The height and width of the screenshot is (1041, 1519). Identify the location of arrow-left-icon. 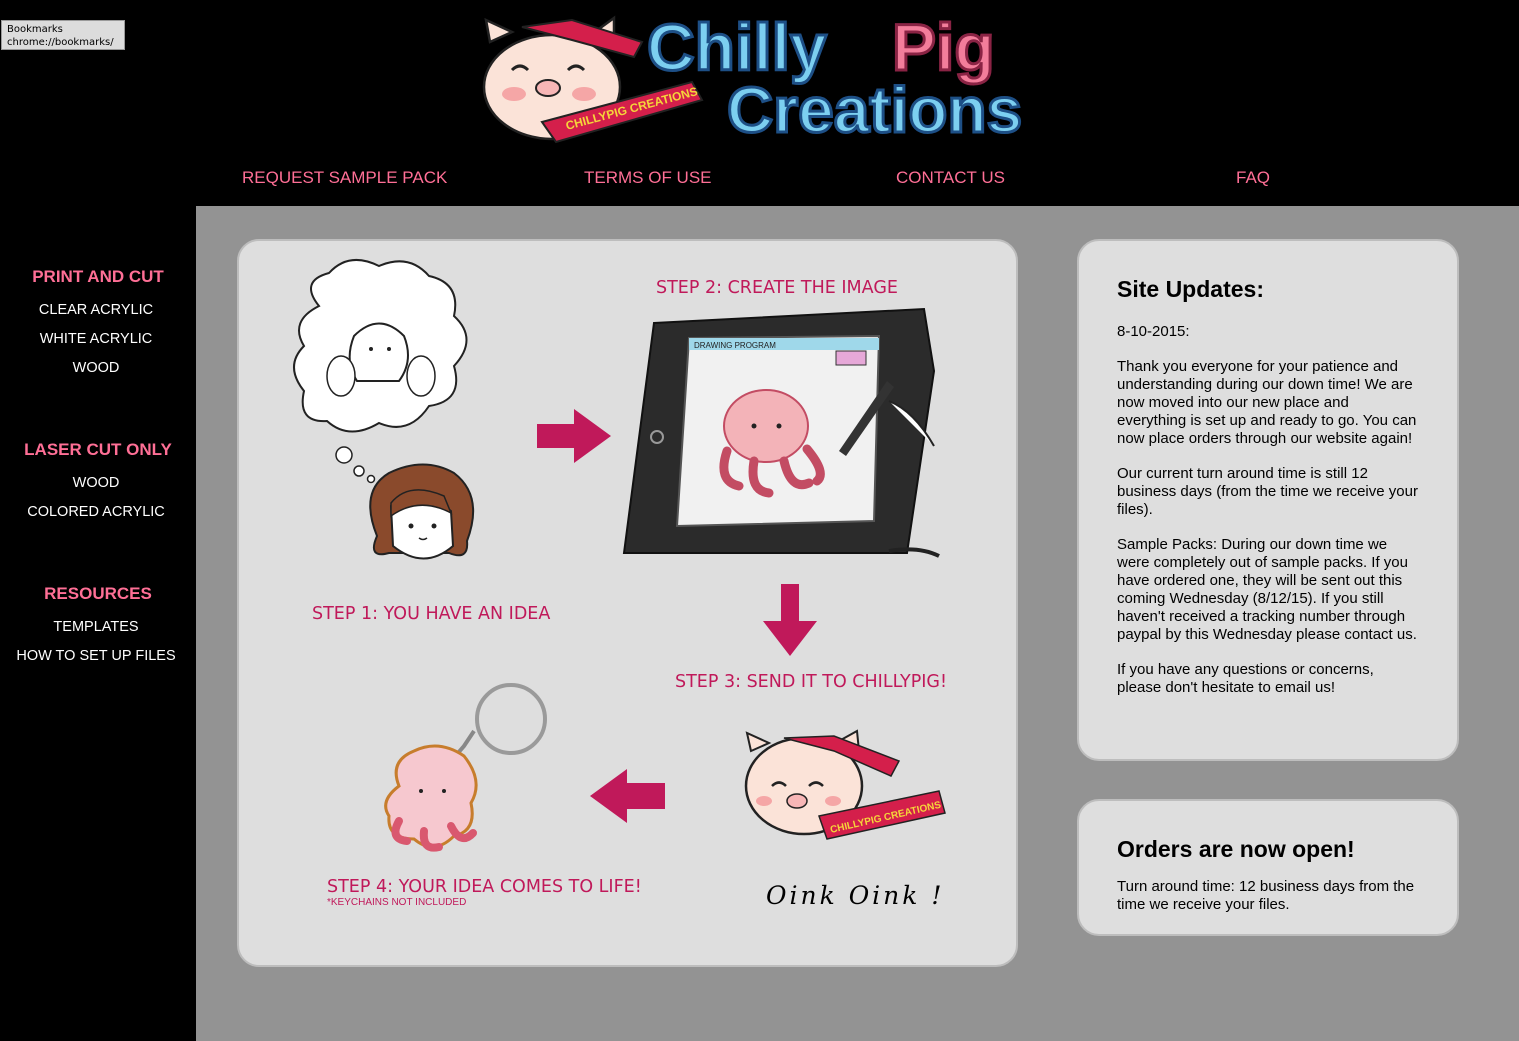
(627, 796).